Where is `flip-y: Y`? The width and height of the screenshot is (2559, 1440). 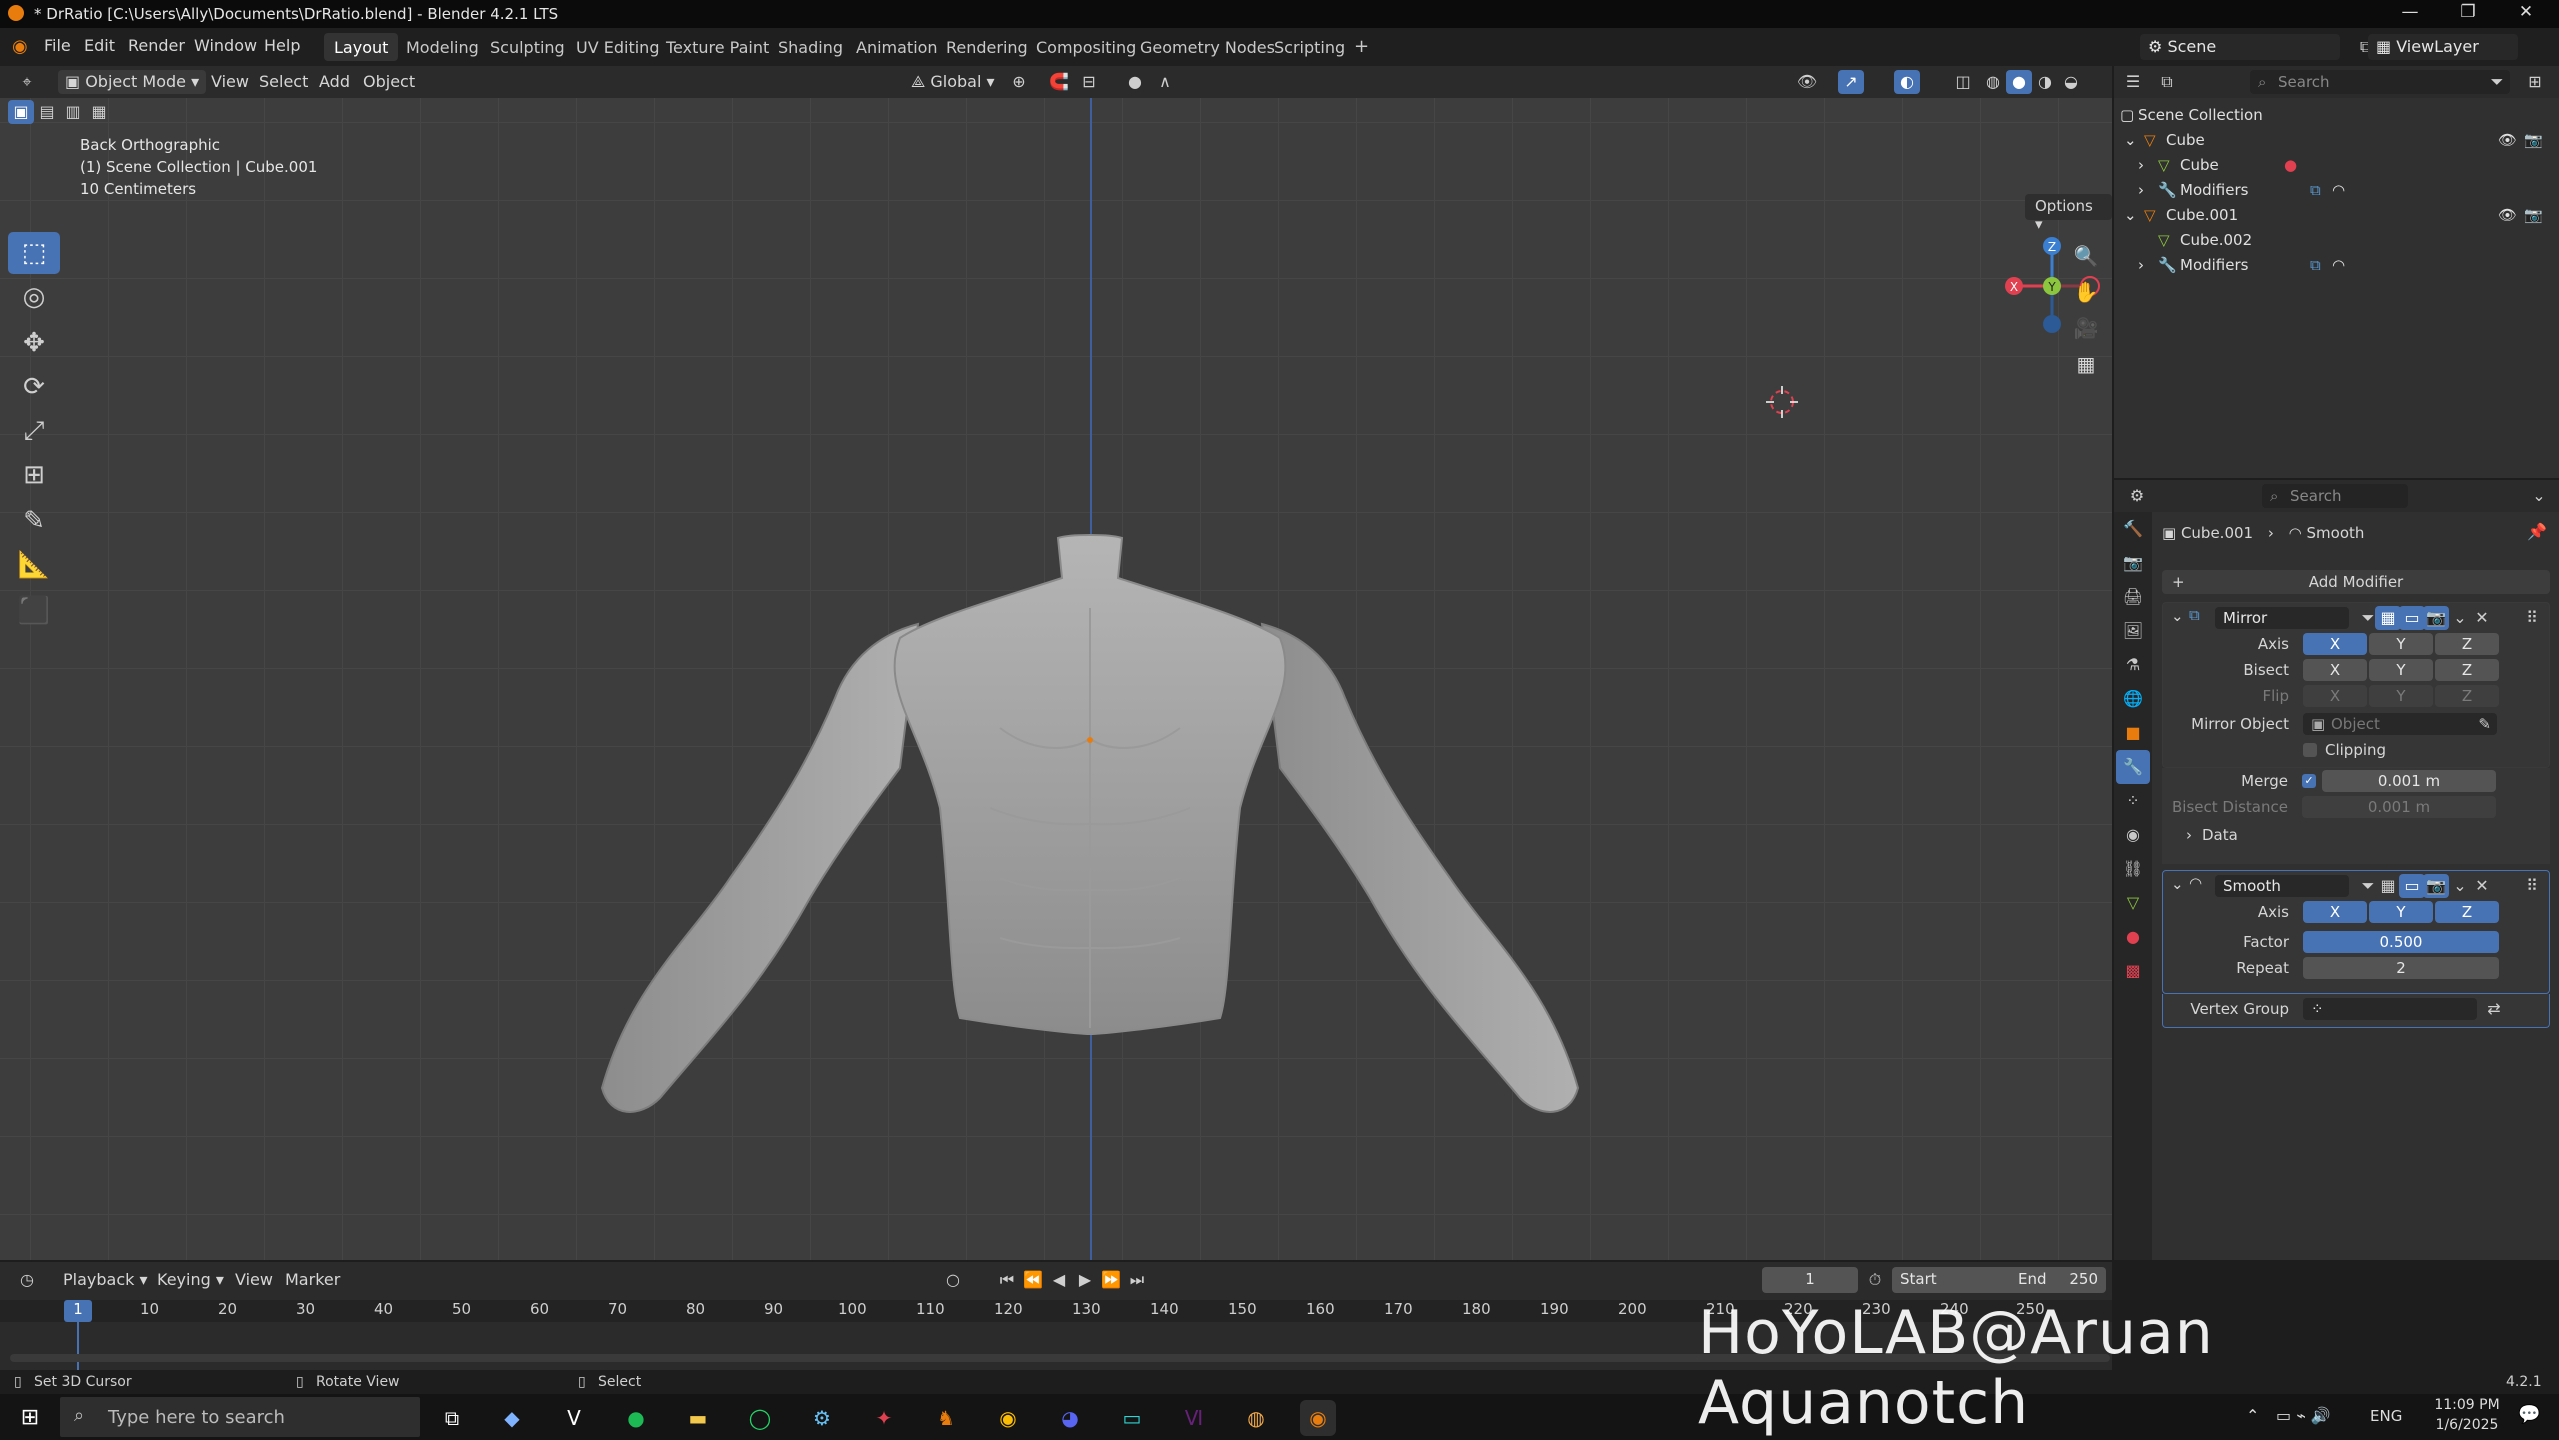 flip-y: Y is located at coordinates (2401, 696).